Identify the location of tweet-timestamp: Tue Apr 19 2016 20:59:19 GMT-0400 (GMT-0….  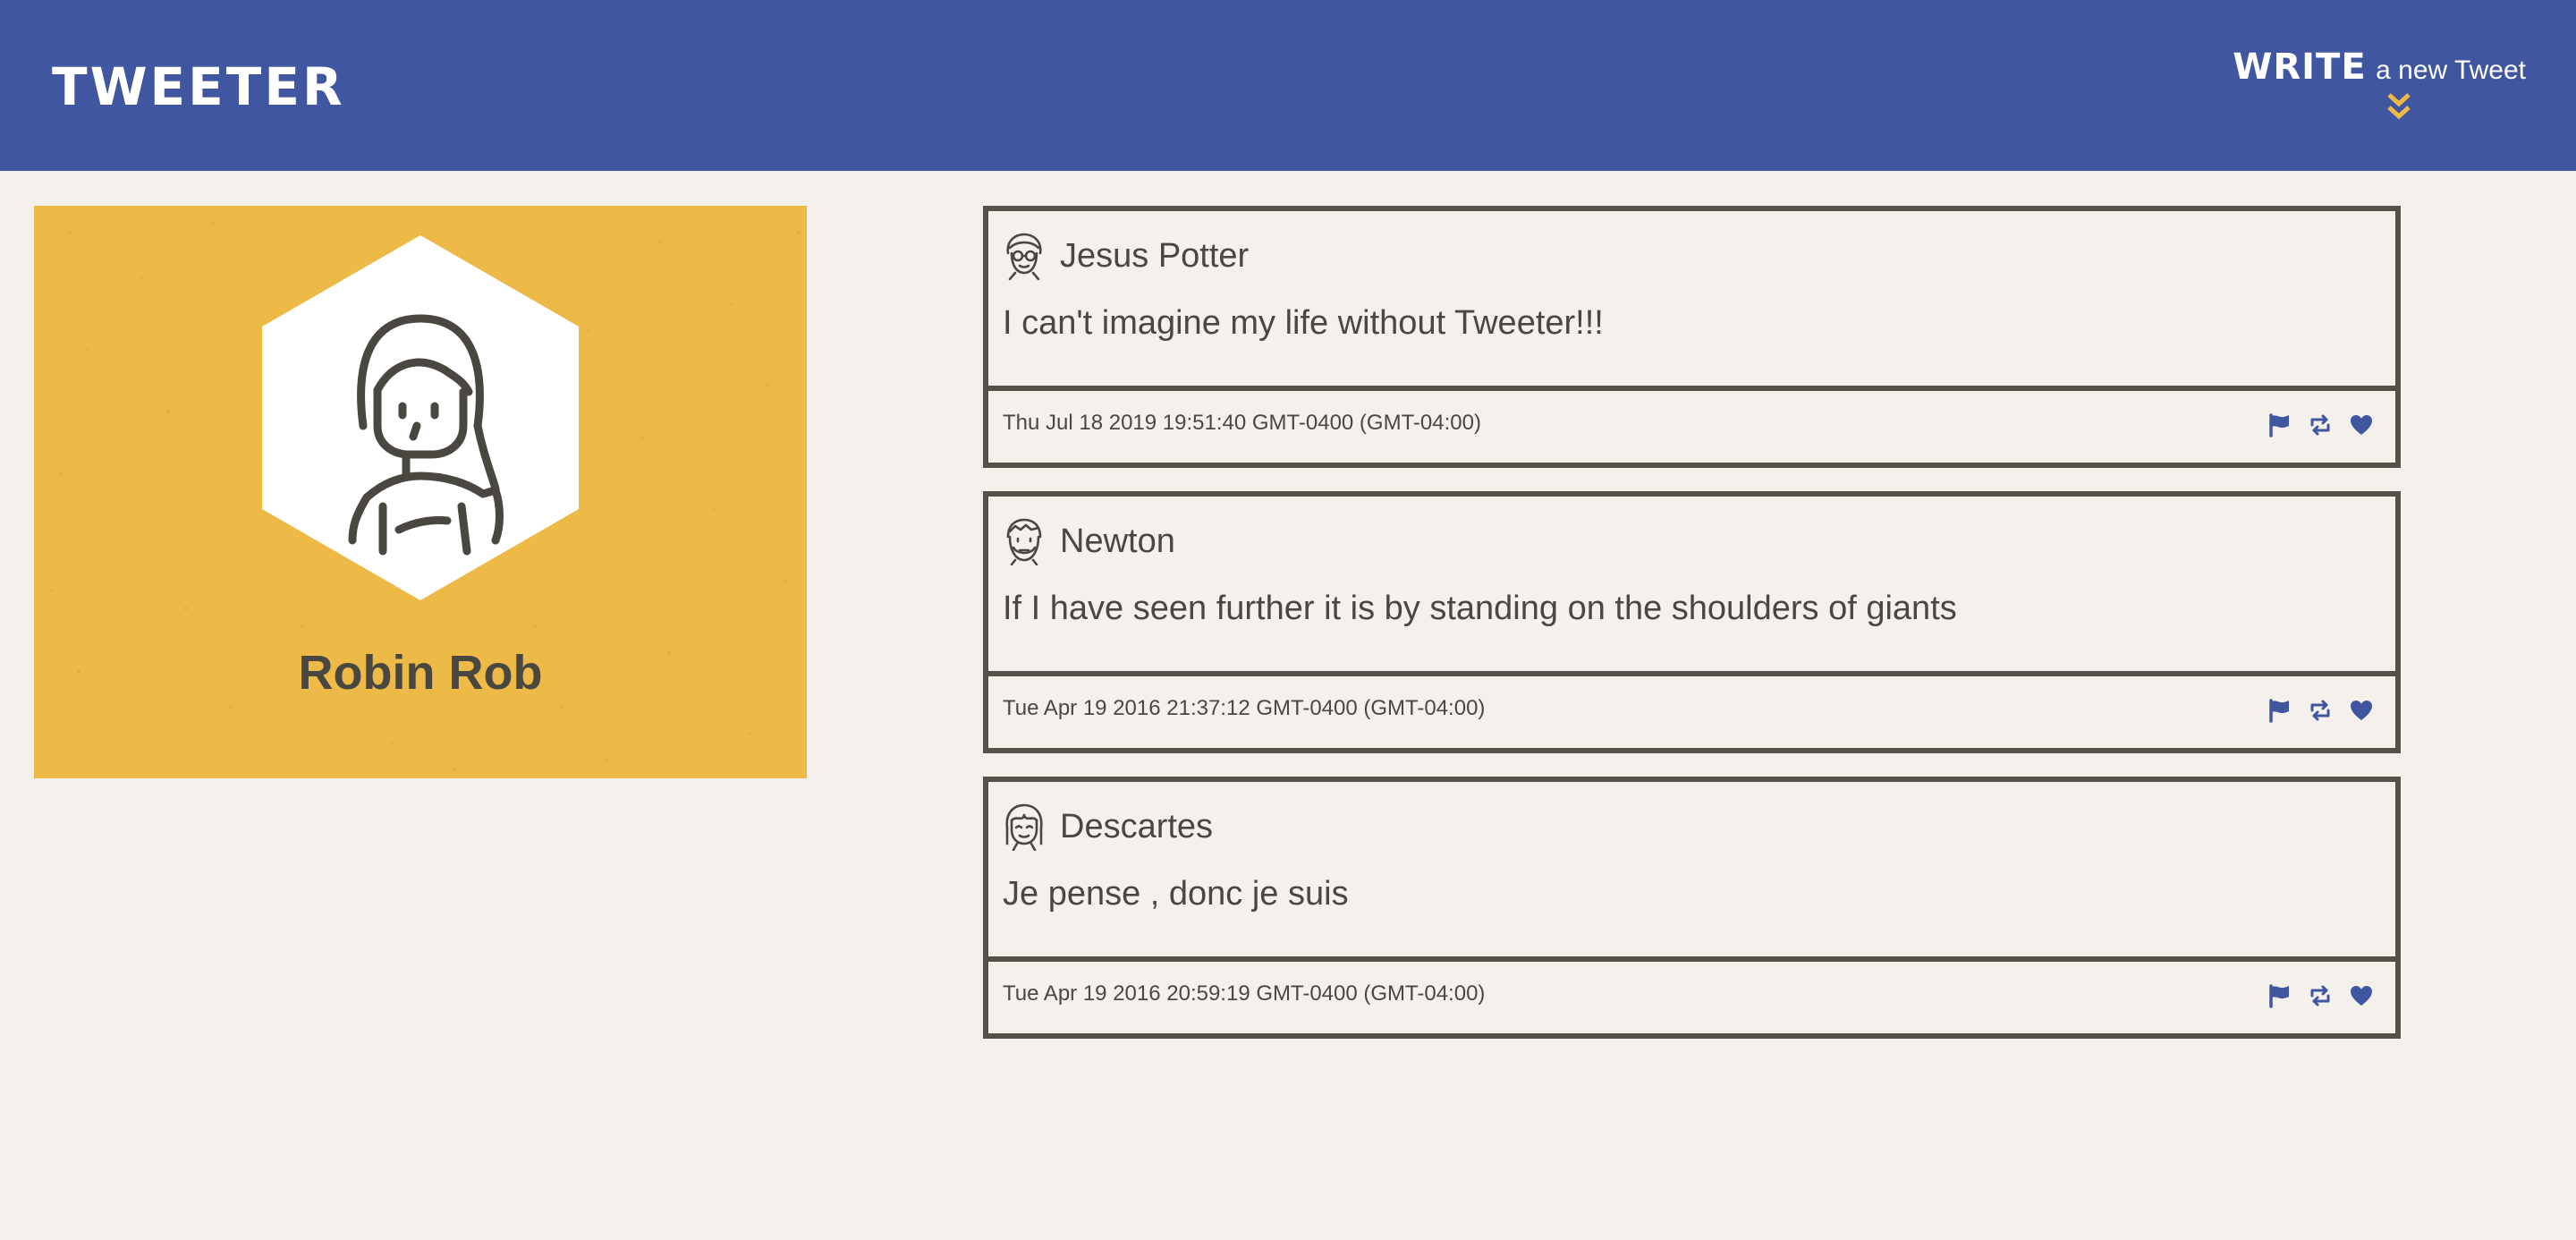
(1244, 993).